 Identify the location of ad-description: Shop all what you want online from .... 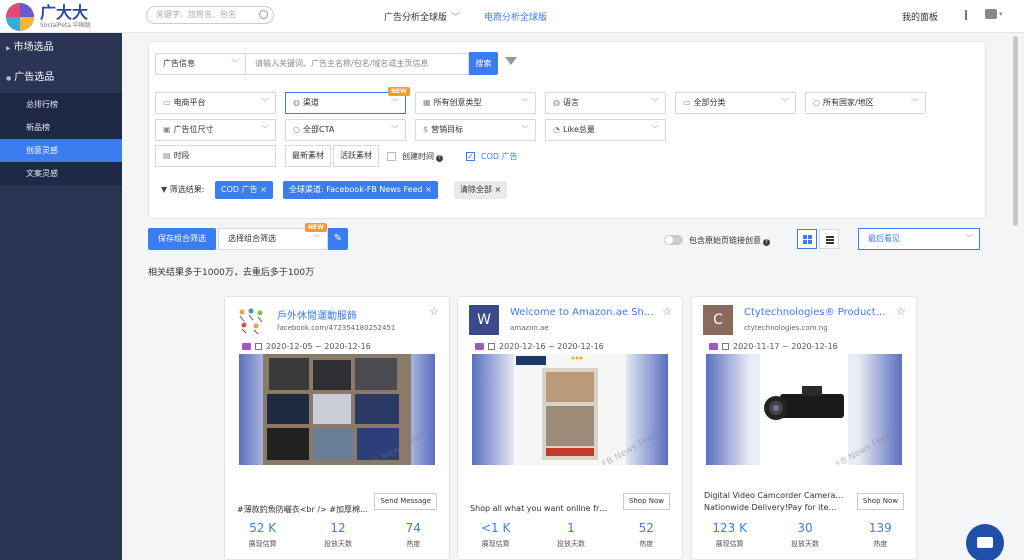
(540, 508).